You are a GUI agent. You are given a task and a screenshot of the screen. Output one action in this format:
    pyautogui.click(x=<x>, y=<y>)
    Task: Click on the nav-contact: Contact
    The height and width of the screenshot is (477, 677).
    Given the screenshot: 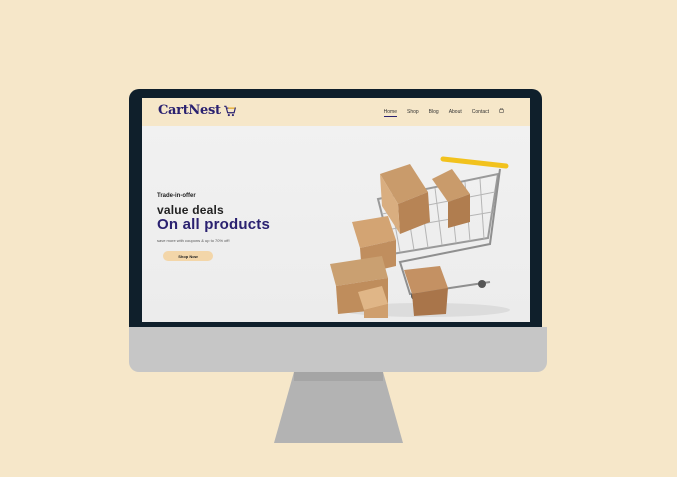 What is the action you would take?
    pyautogui.click(x=480, y=112)
    